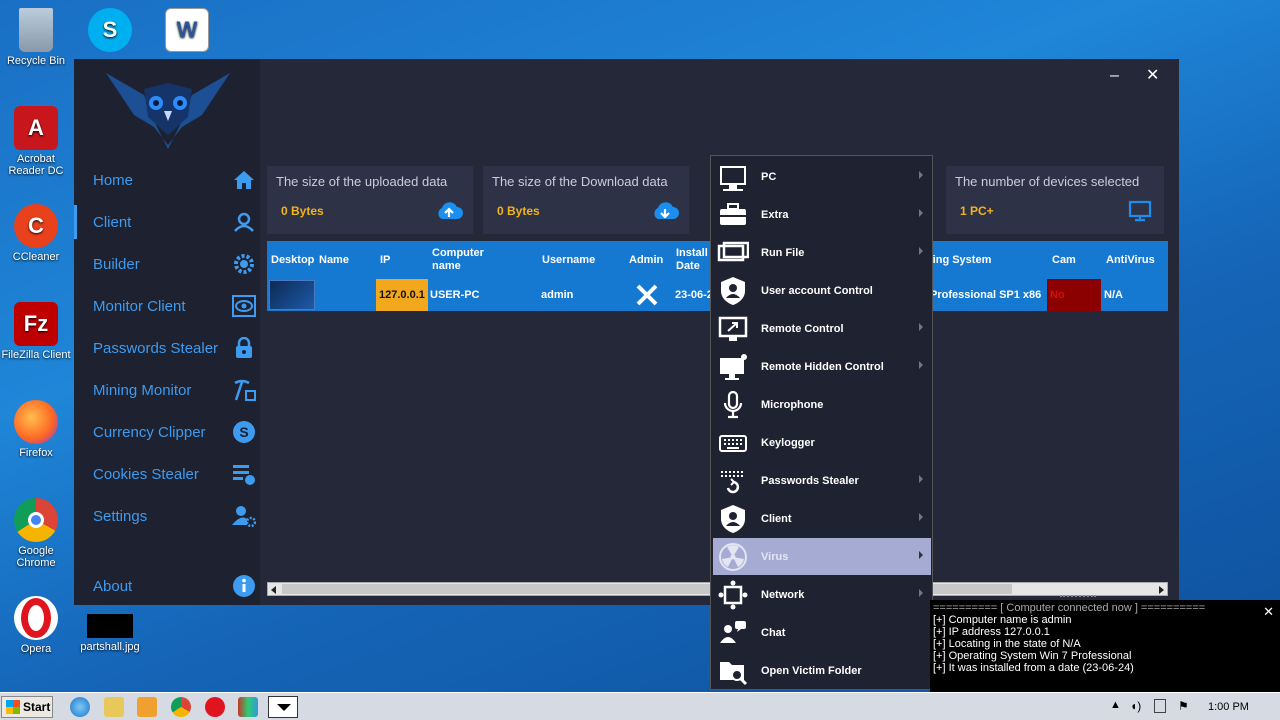 Image resolution: width=1280 pixels, height=720 pixels. I want to click on sidebar-item-mining-monitor: Mining Monitor, so click(167, 390).